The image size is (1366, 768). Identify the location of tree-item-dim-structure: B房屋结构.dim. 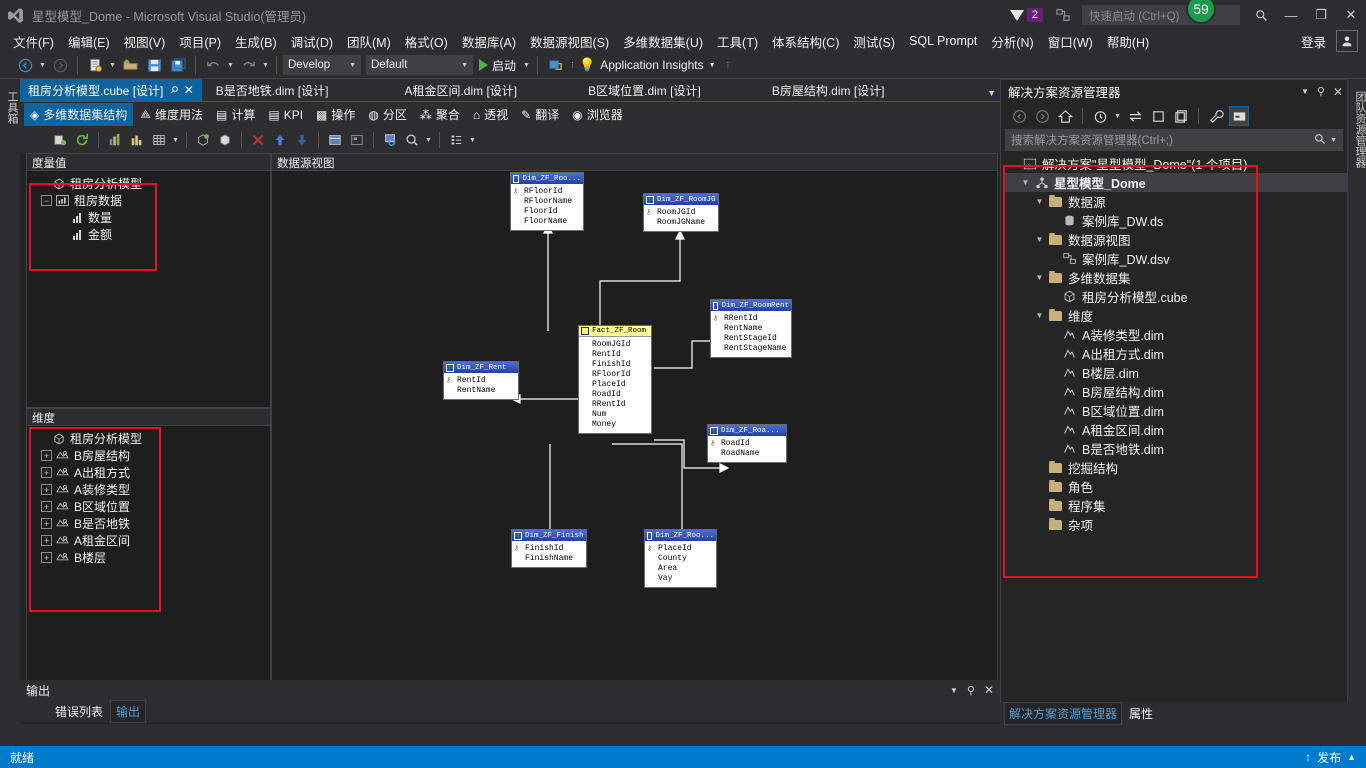
(1176, 391).